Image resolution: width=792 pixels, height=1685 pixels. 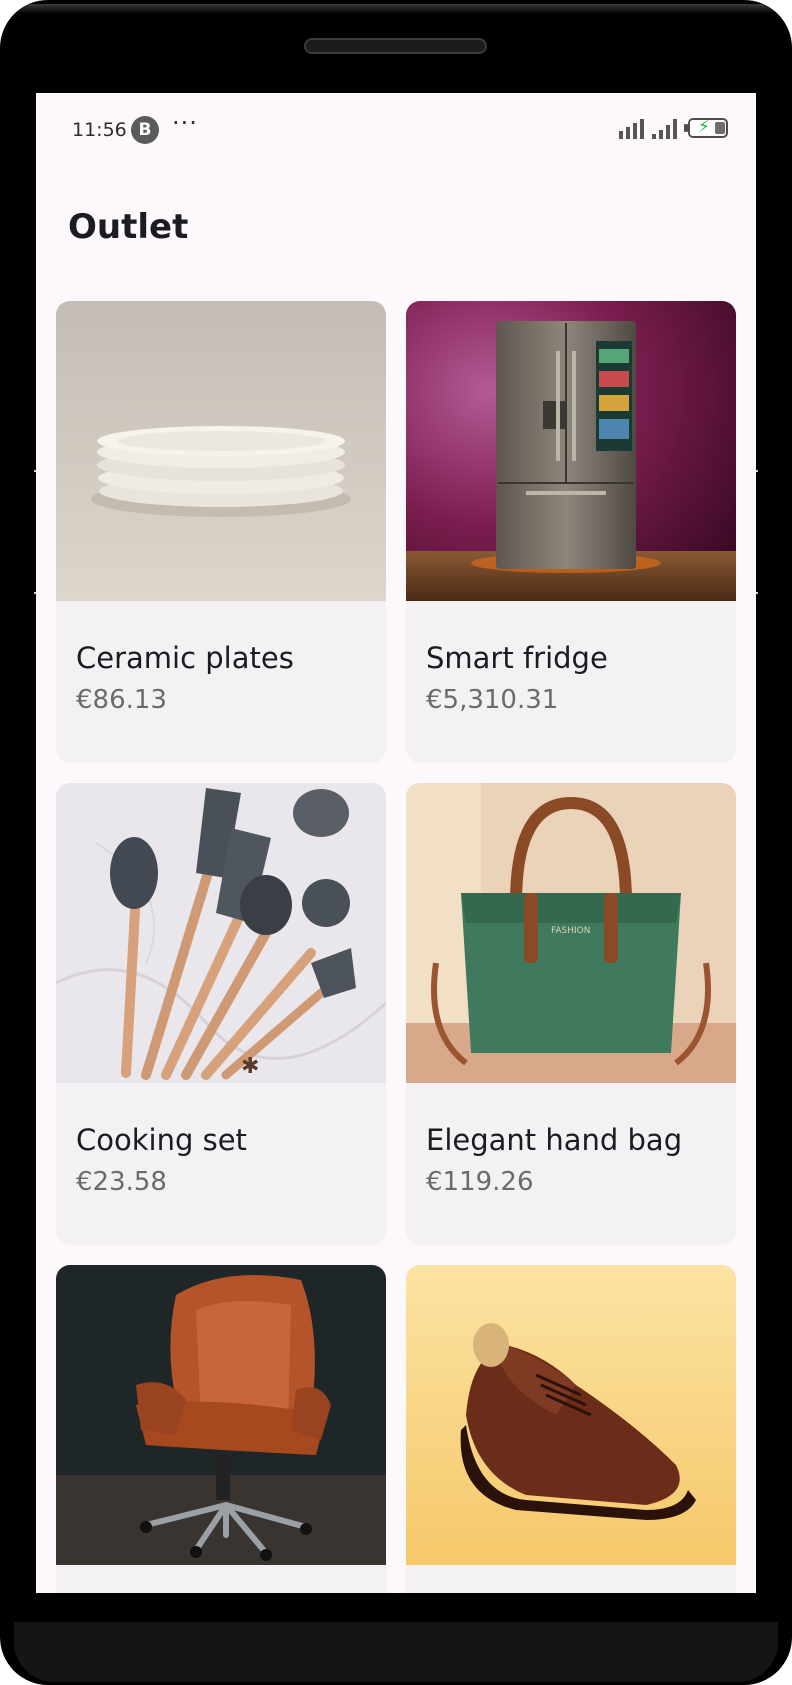 What do you see at coordinates (708, 127) in the screenshot?
I see `battery-icon: ⚡` at bounding box center [708, 127].